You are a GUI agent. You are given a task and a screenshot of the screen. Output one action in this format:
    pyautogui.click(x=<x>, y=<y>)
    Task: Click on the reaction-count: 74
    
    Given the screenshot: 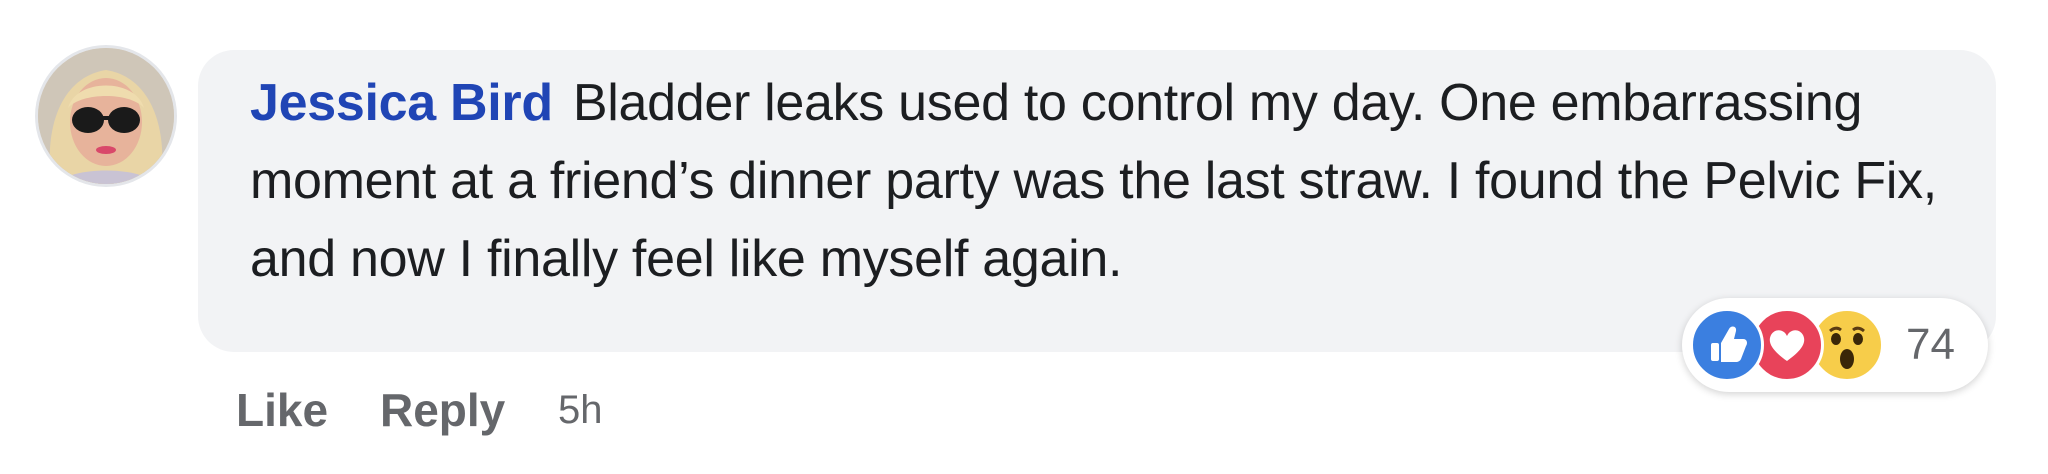 What is the action you would take?
    pyautogui.click(x=1930, y=344)
    